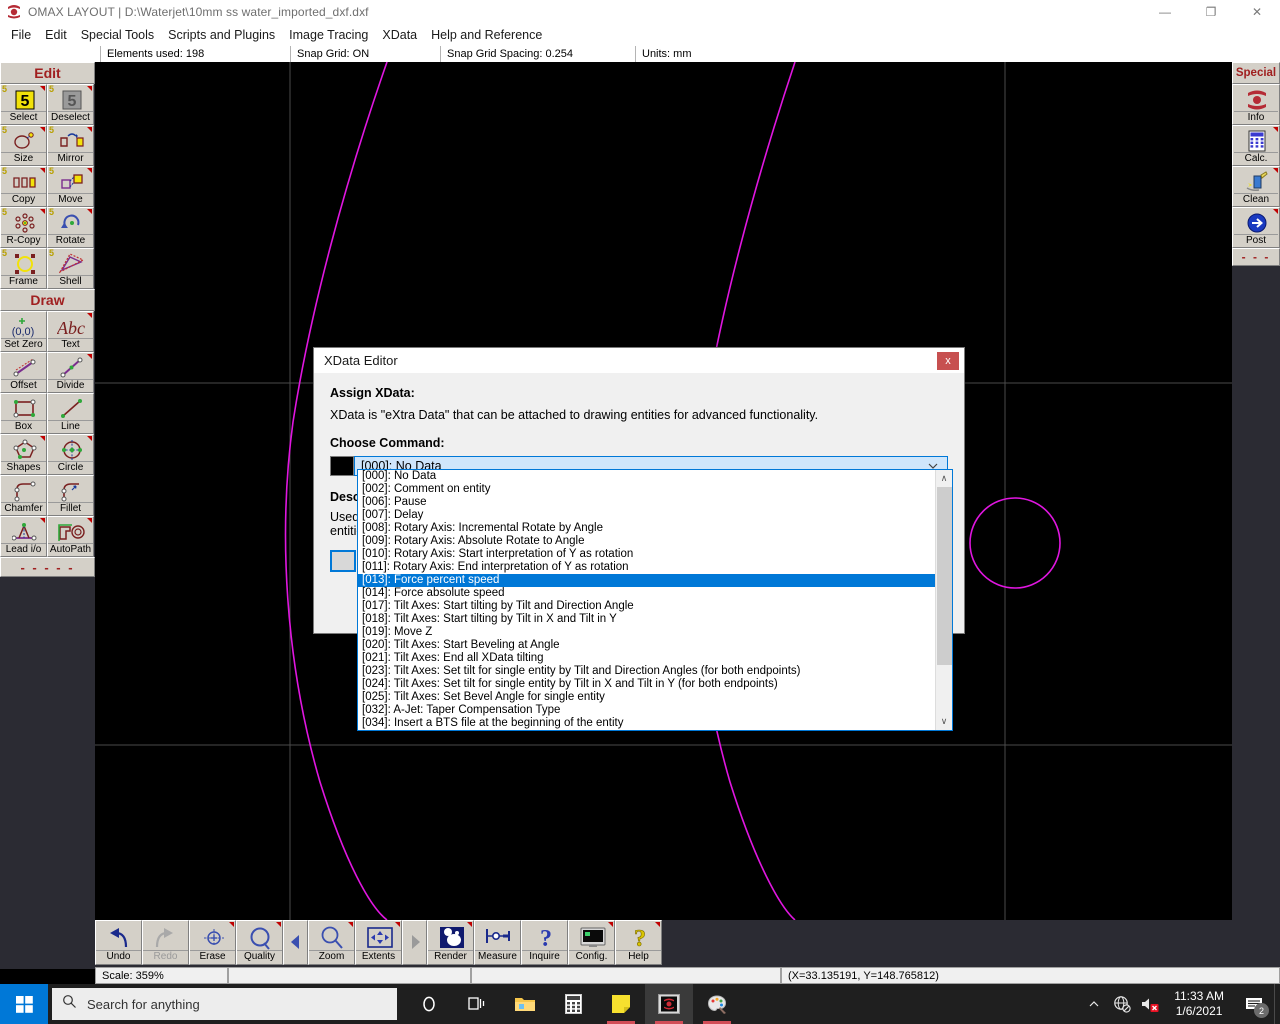 This screenshot has width=1280, height=1024. What do you see at coordinates (669, 1004) in the screenshot?
I see `omax-layout-icon` at bounding box center [669, 1004].